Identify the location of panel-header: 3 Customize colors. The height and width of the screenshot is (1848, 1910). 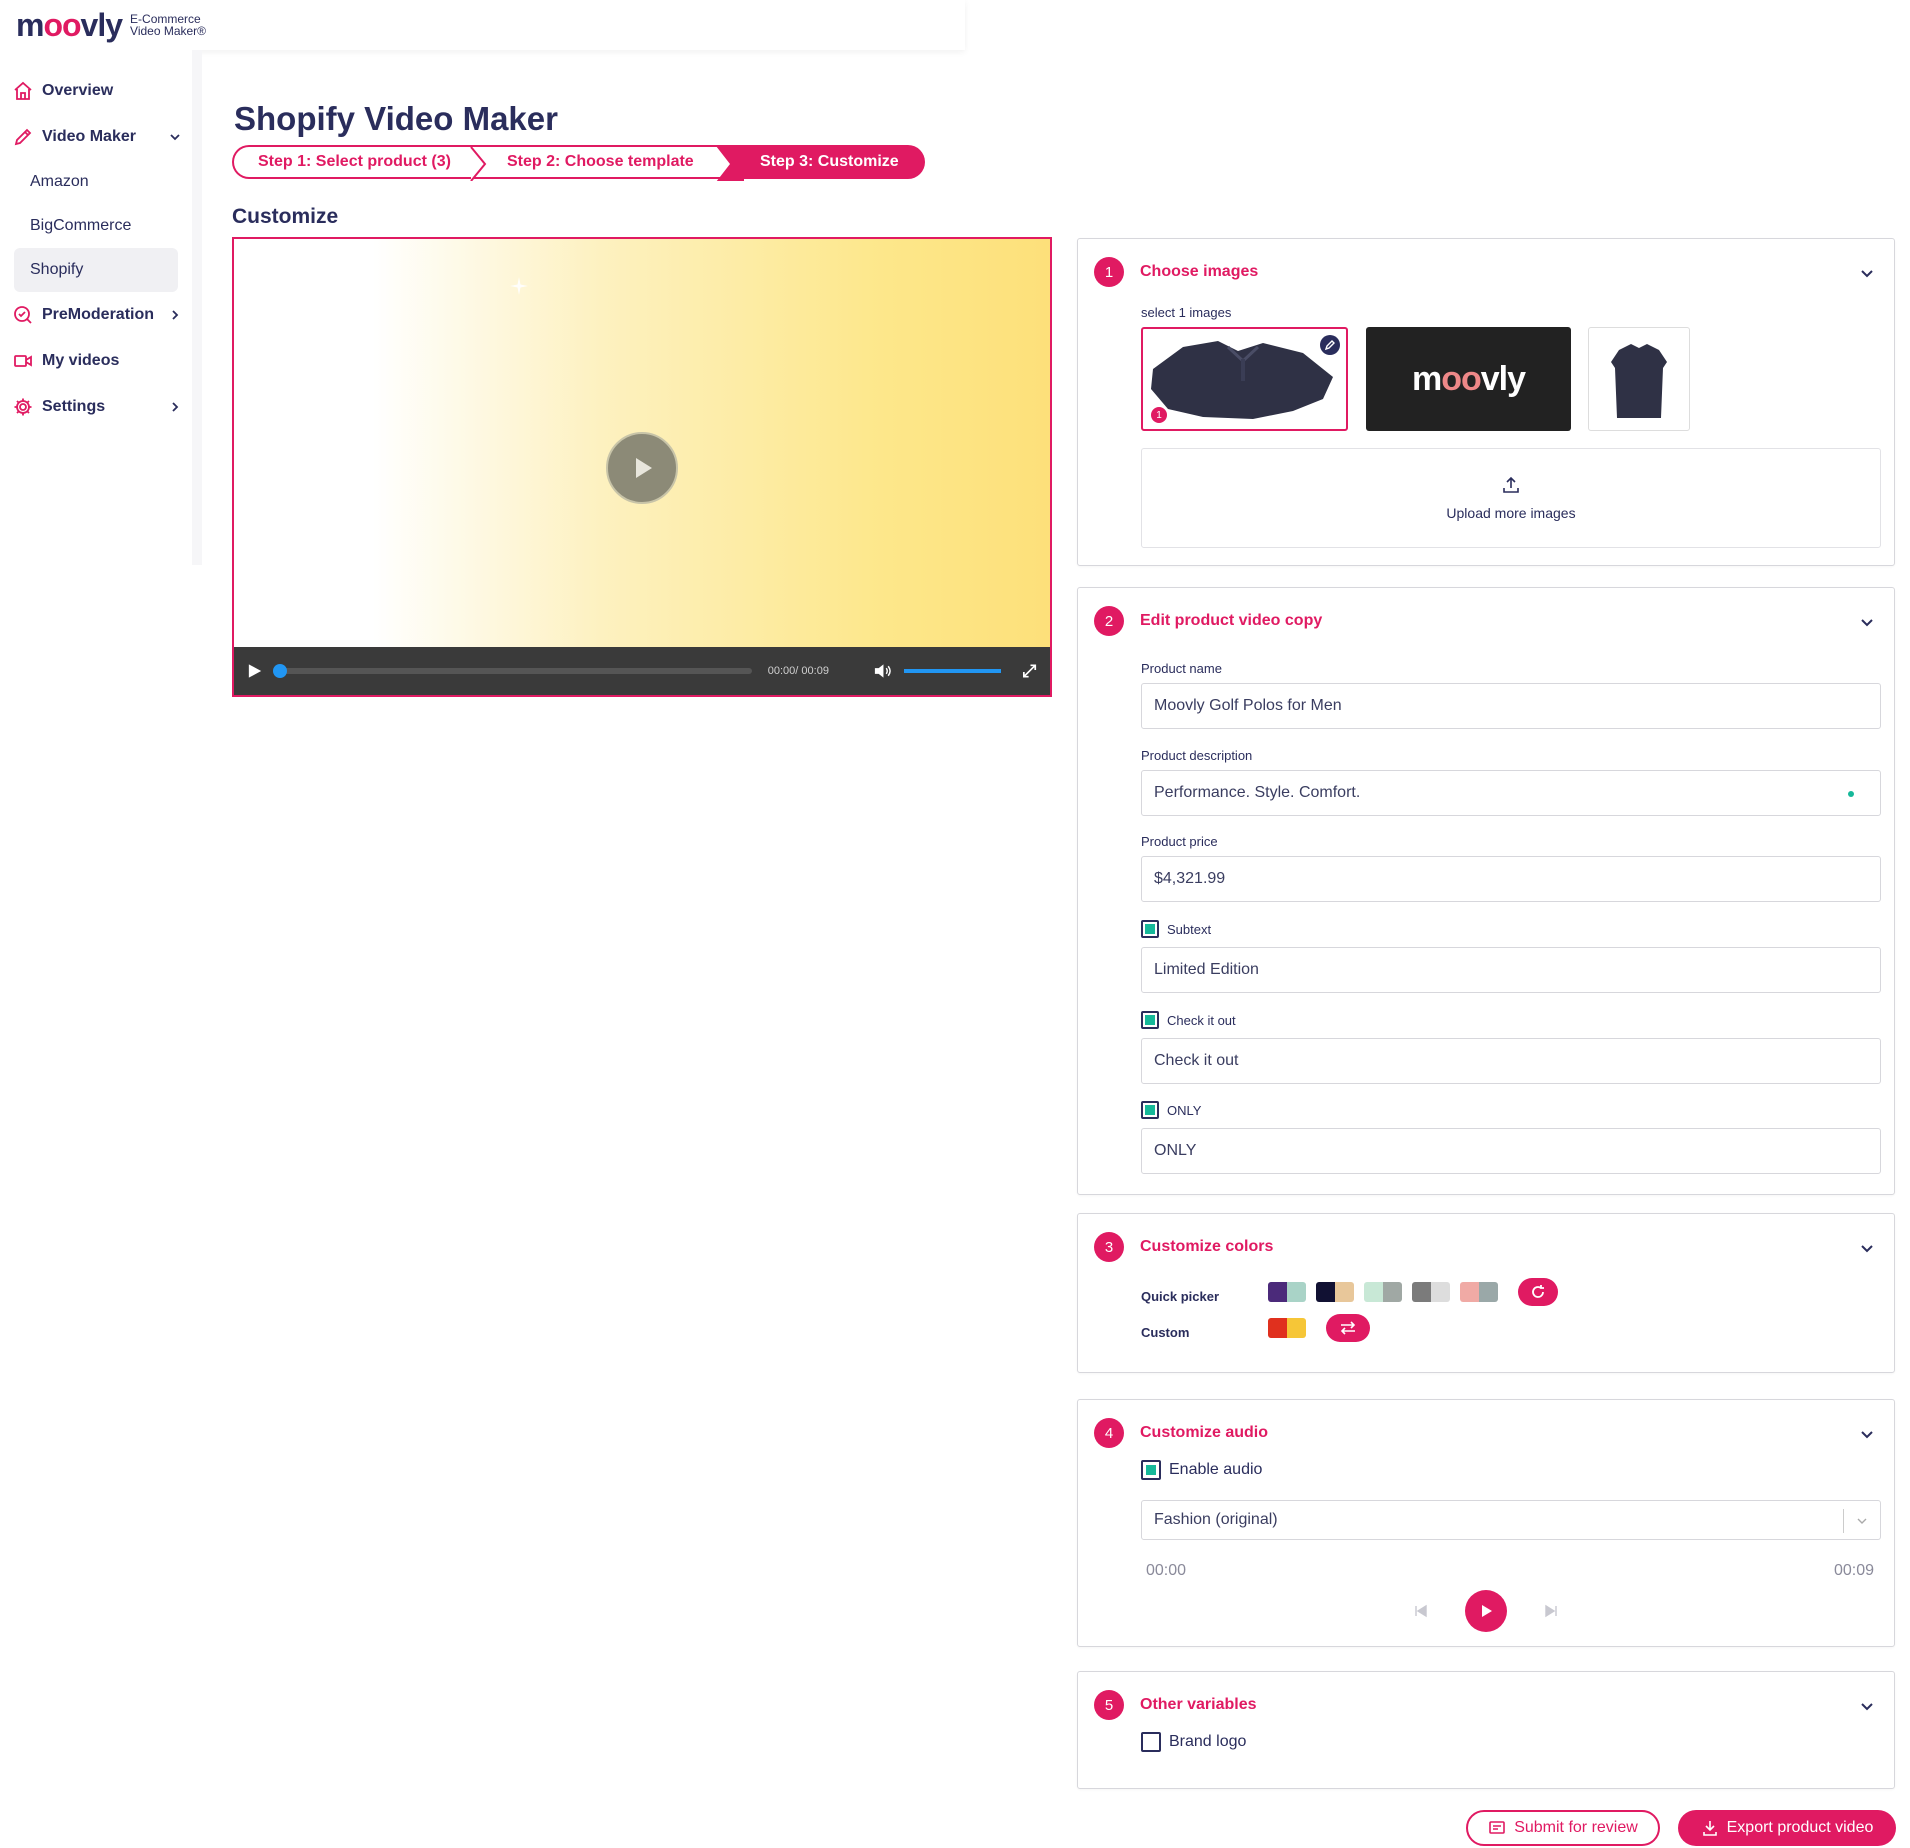
(1183, 1247).